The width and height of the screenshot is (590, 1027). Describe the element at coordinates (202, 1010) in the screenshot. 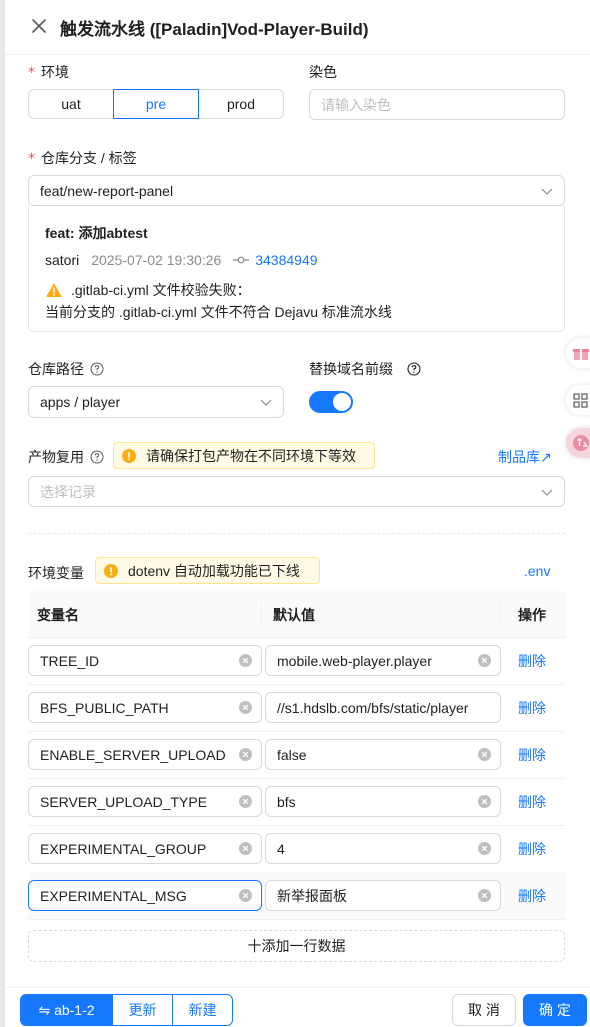

I see `new-button: 新建` at that location.